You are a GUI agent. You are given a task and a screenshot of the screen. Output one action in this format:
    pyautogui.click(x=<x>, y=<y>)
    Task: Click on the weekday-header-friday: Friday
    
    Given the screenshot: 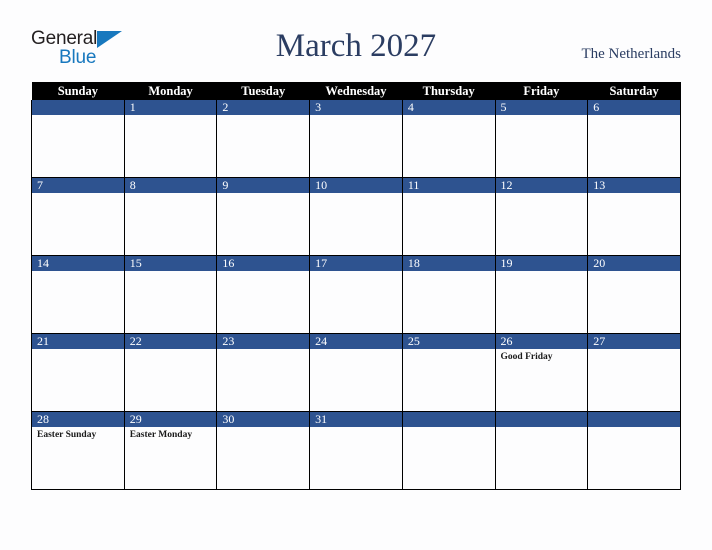 What is the action you would take?
    pyautogui.click(x=541, y=91)
    